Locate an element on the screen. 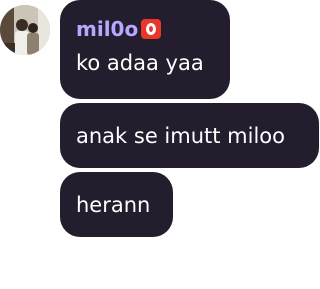 This screenshot has width=320, height=289. message-text: herann is located at coordinates (113, 204).